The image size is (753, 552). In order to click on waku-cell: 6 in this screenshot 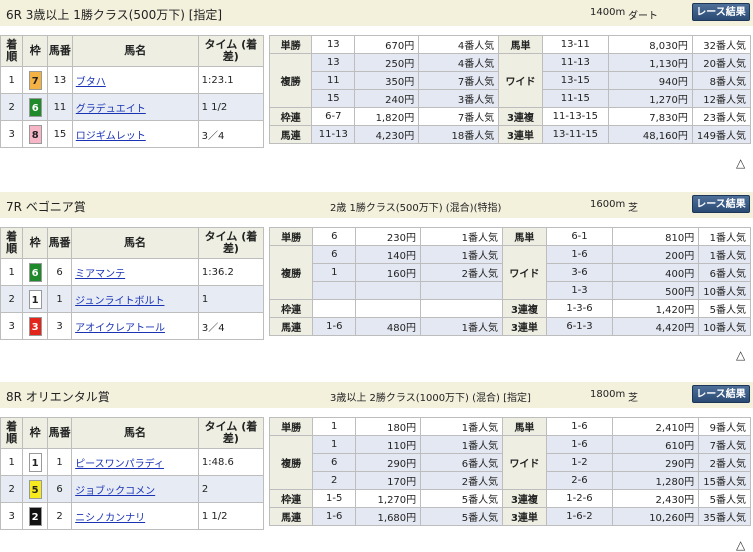, I will do `click(35, 107)`.